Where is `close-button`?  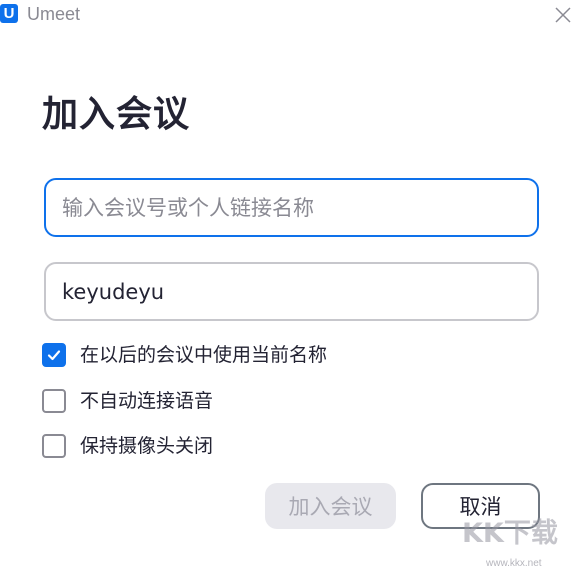 close-button is located at coordinates (563, 15).